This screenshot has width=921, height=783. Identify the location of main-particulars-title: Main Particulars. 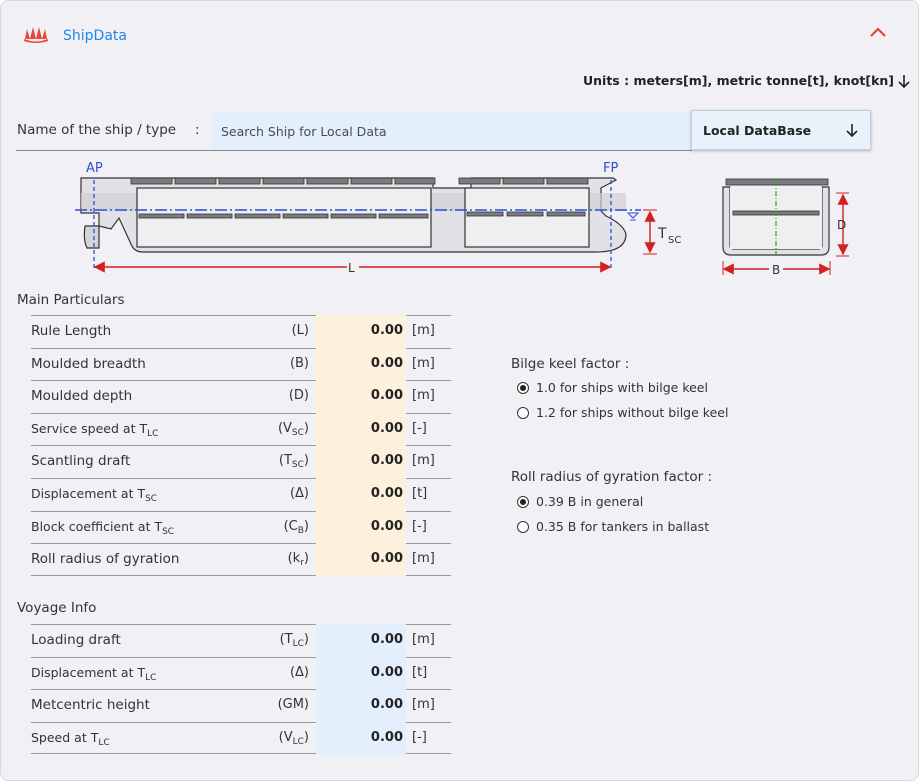
(71, 300).